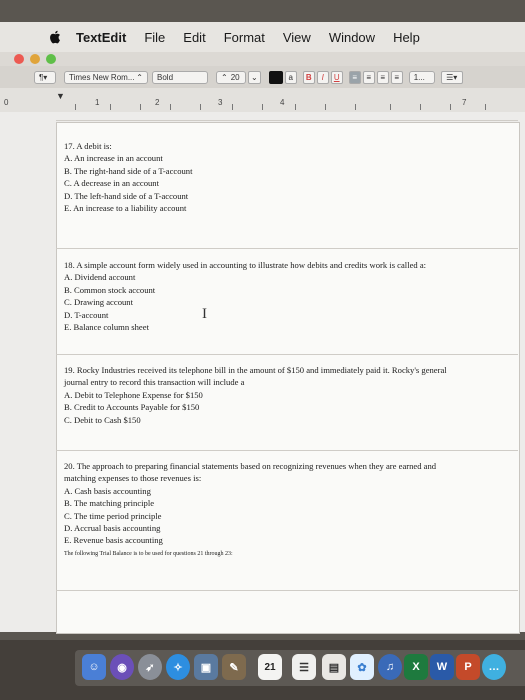  What do you see at coordinates (88, 146) in the screenshot?
I see `question-text: 17. A debit is:` at bounding box center [88, 146].